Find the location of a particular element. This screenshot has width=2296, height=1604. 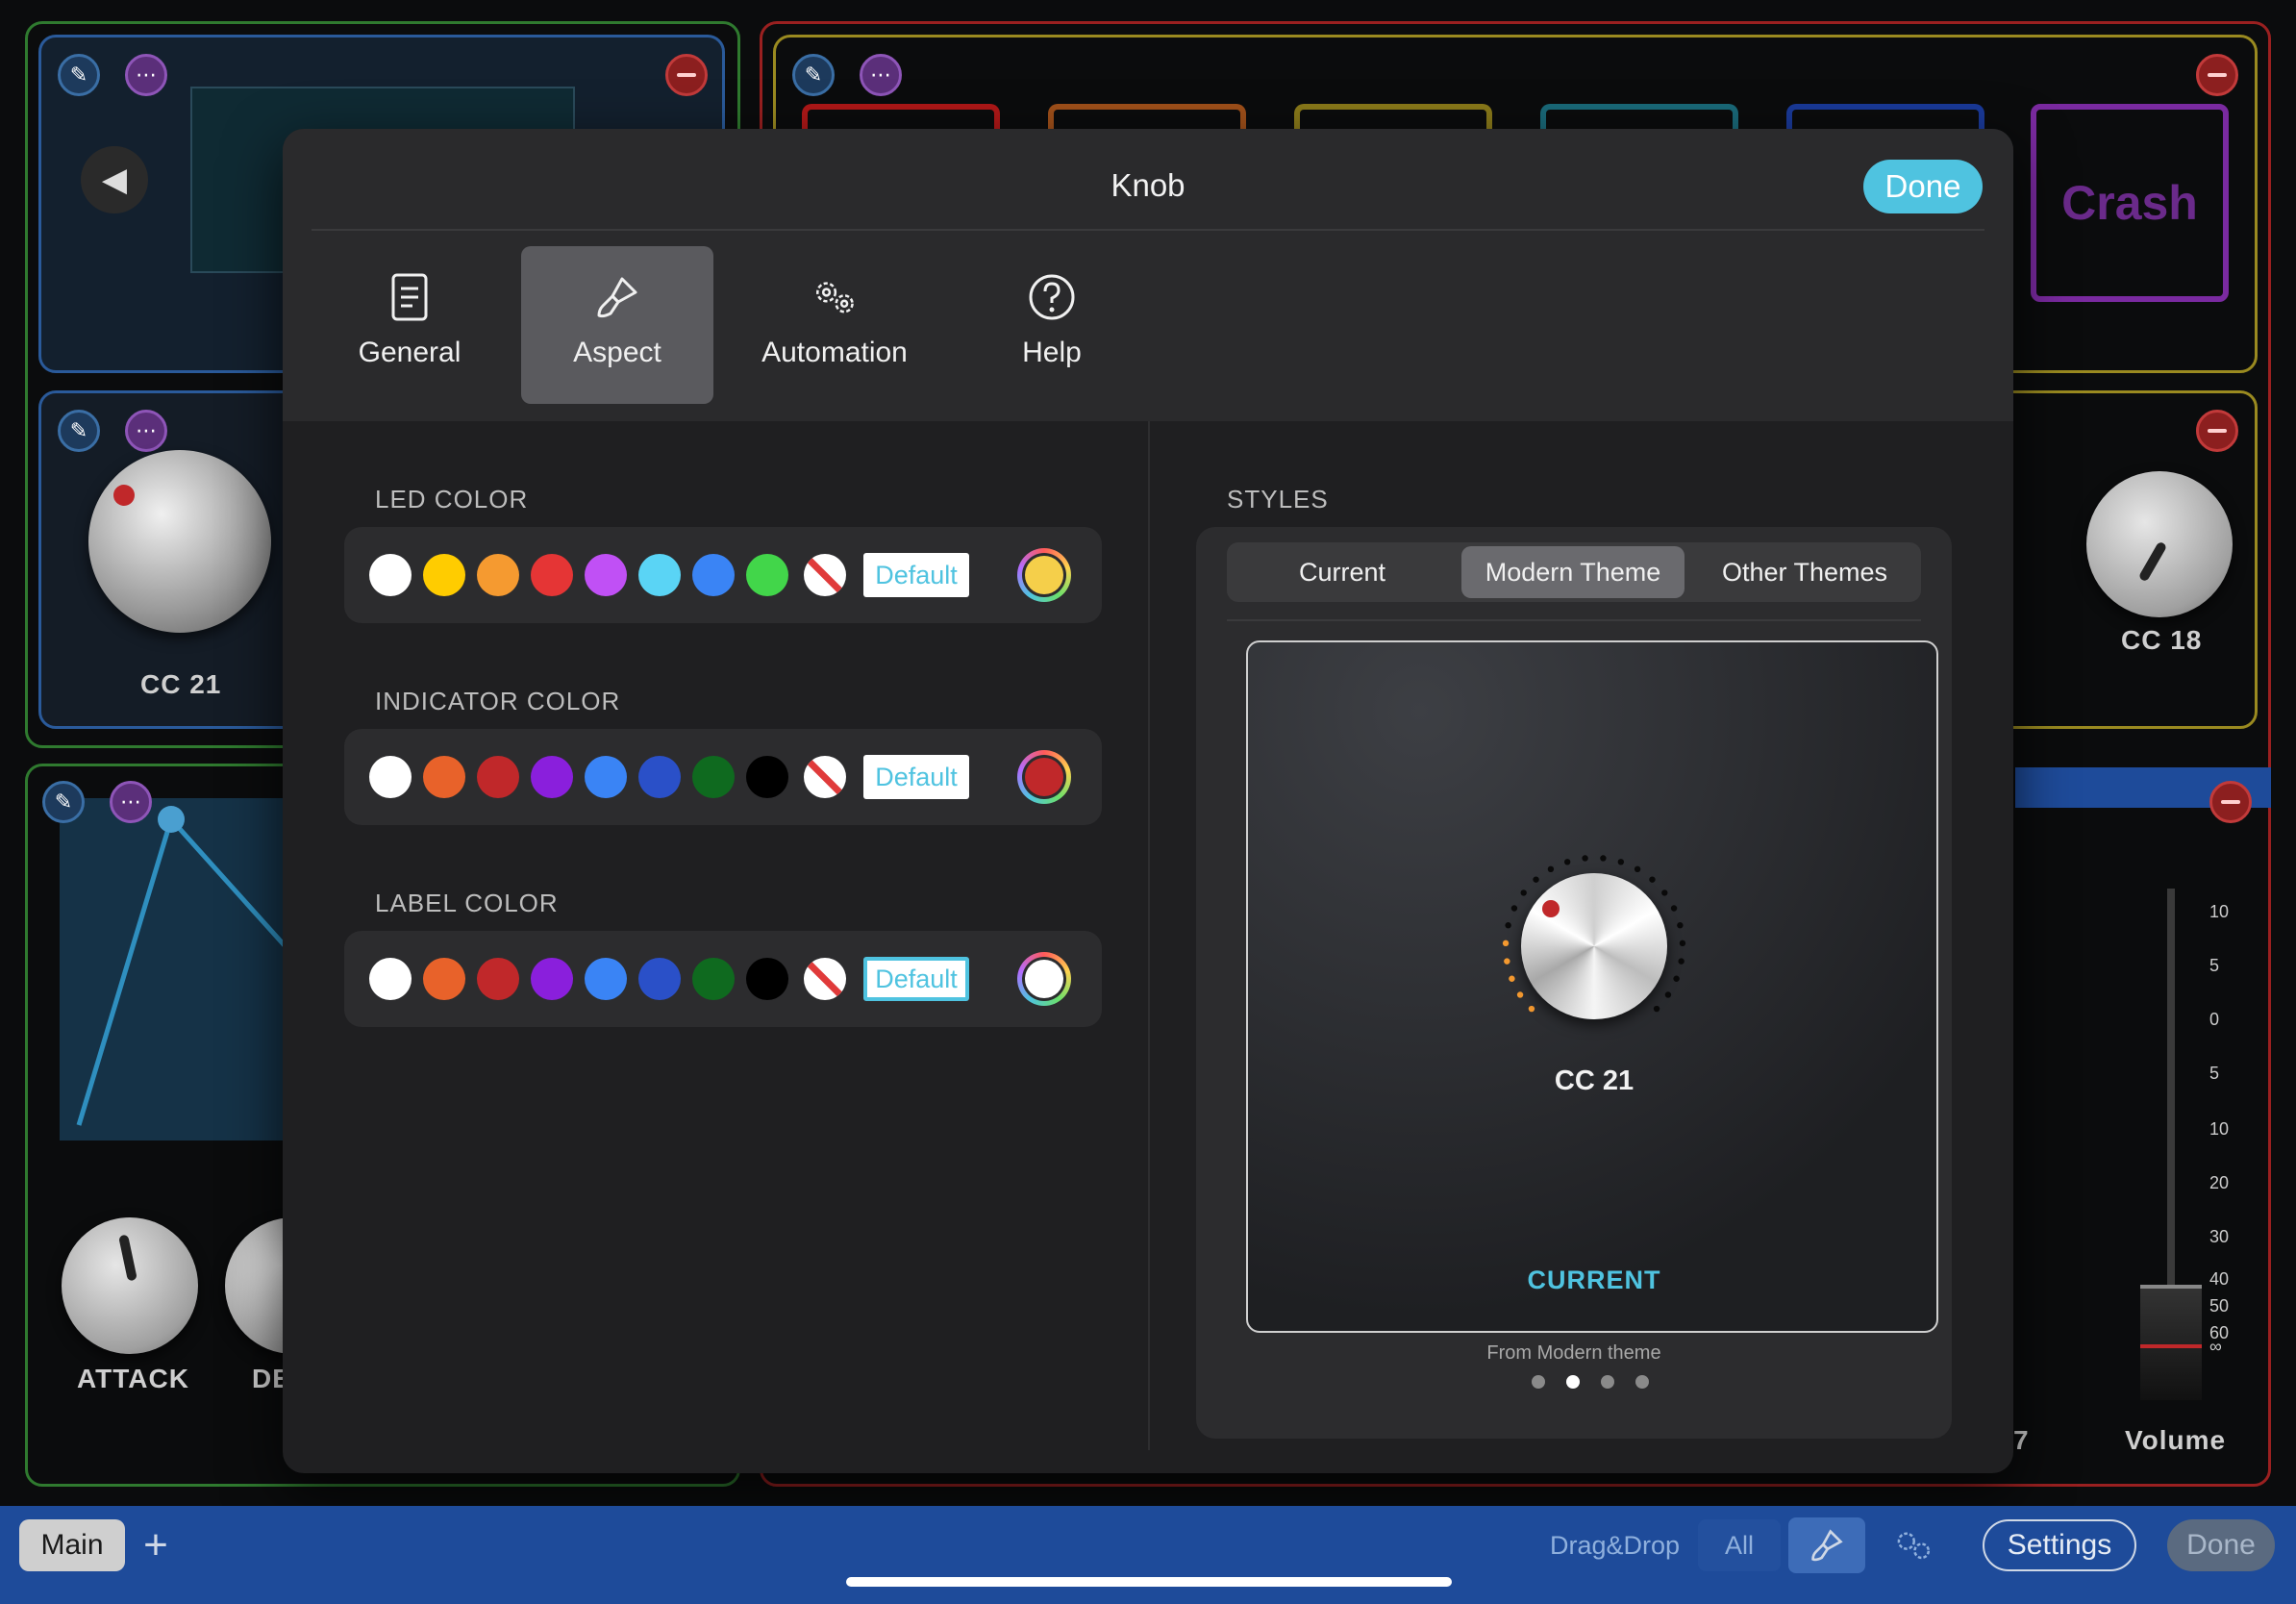

tab-label: Automation is located at coordinates (834, 352).